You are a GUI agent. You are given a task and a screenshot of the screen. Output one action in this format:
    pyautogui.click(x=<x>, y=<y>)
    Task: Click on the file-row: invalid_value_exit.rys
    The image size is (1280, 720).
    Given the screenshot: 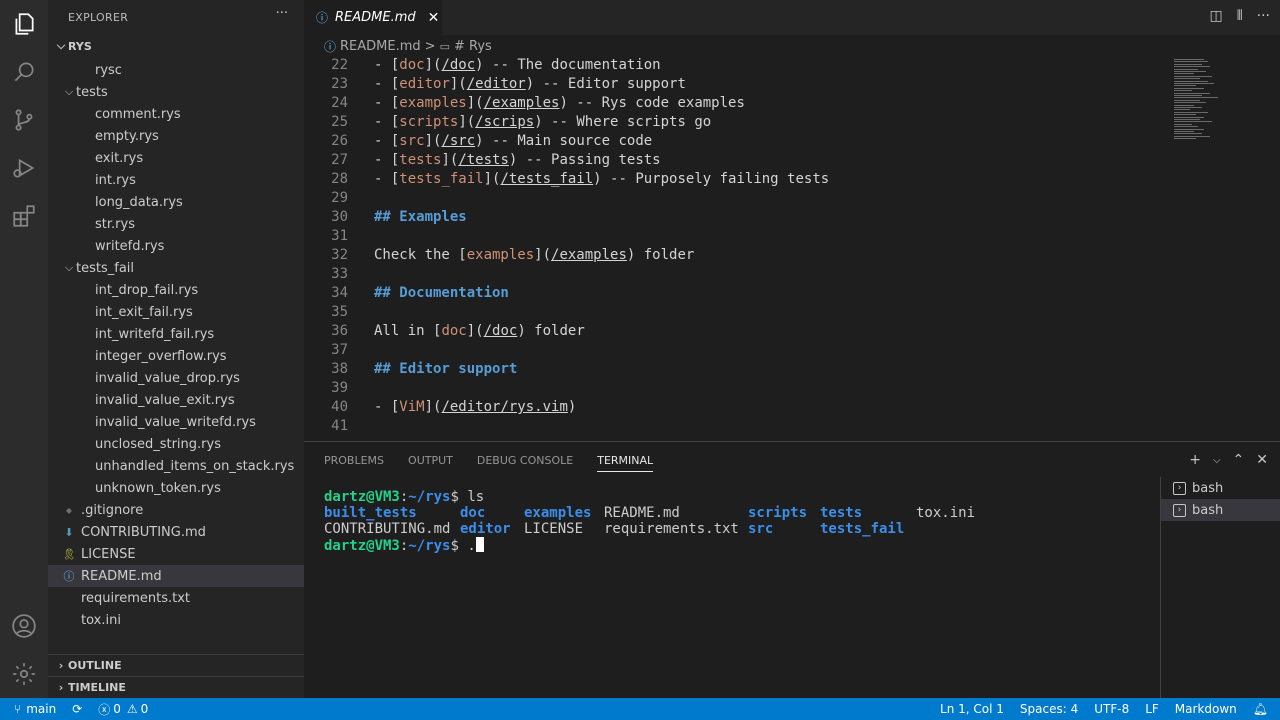 What is the action you would take?
    pyautogui.click(x=176, y=400)
    